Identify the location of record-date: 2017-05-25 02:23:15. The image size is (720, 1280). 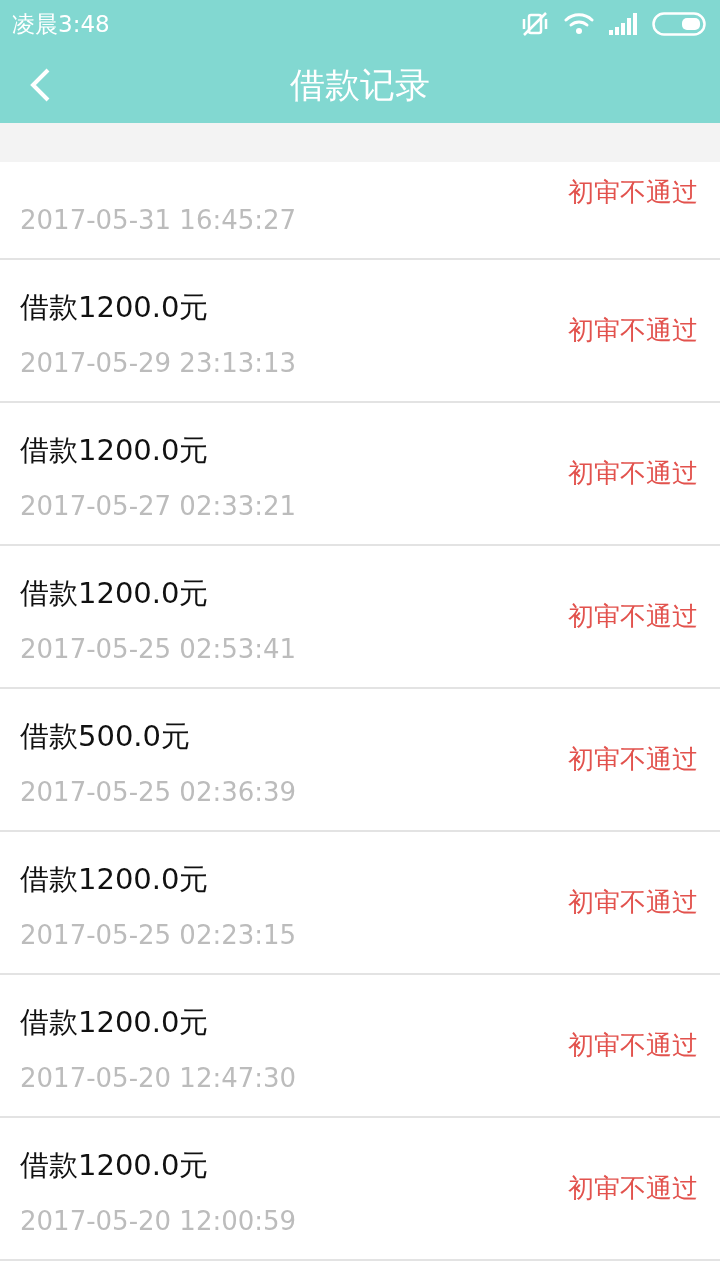
(158, 934).